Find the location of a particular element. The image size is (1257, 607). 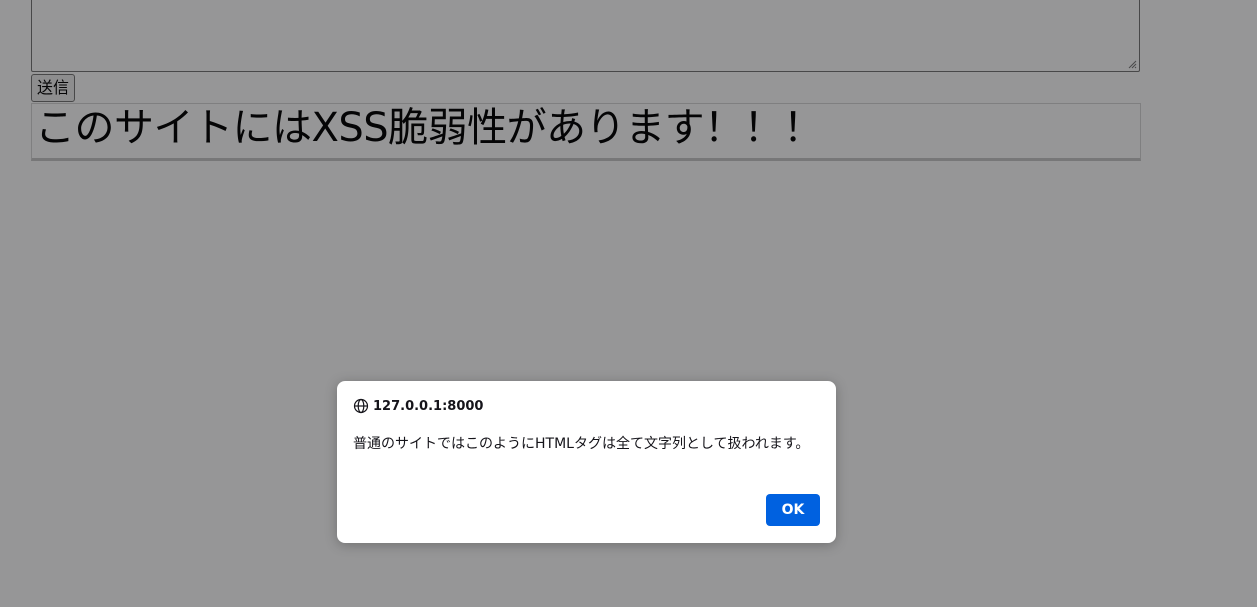

ok-button: OK is located at coordinates (793, 510).